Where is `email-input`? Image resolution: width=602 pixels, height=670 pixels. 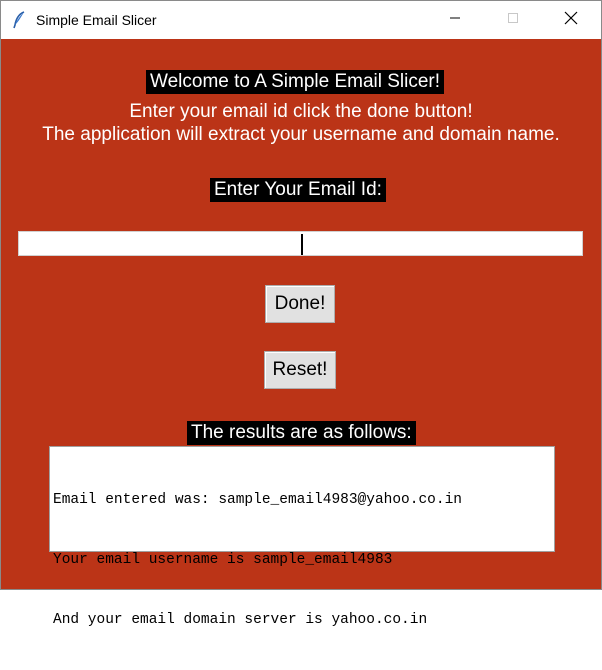 email-input is located at coordinates (300, 243).